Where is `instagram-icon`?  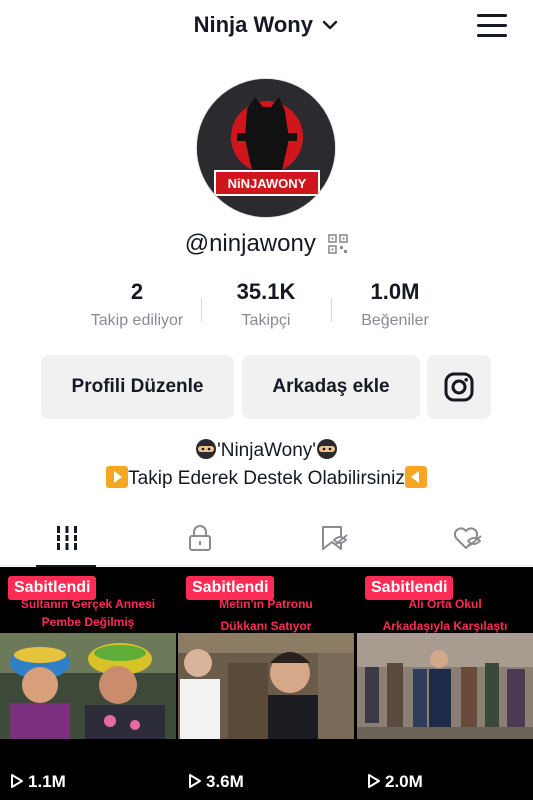 instagram-icon is located at coordinates (459, 387).